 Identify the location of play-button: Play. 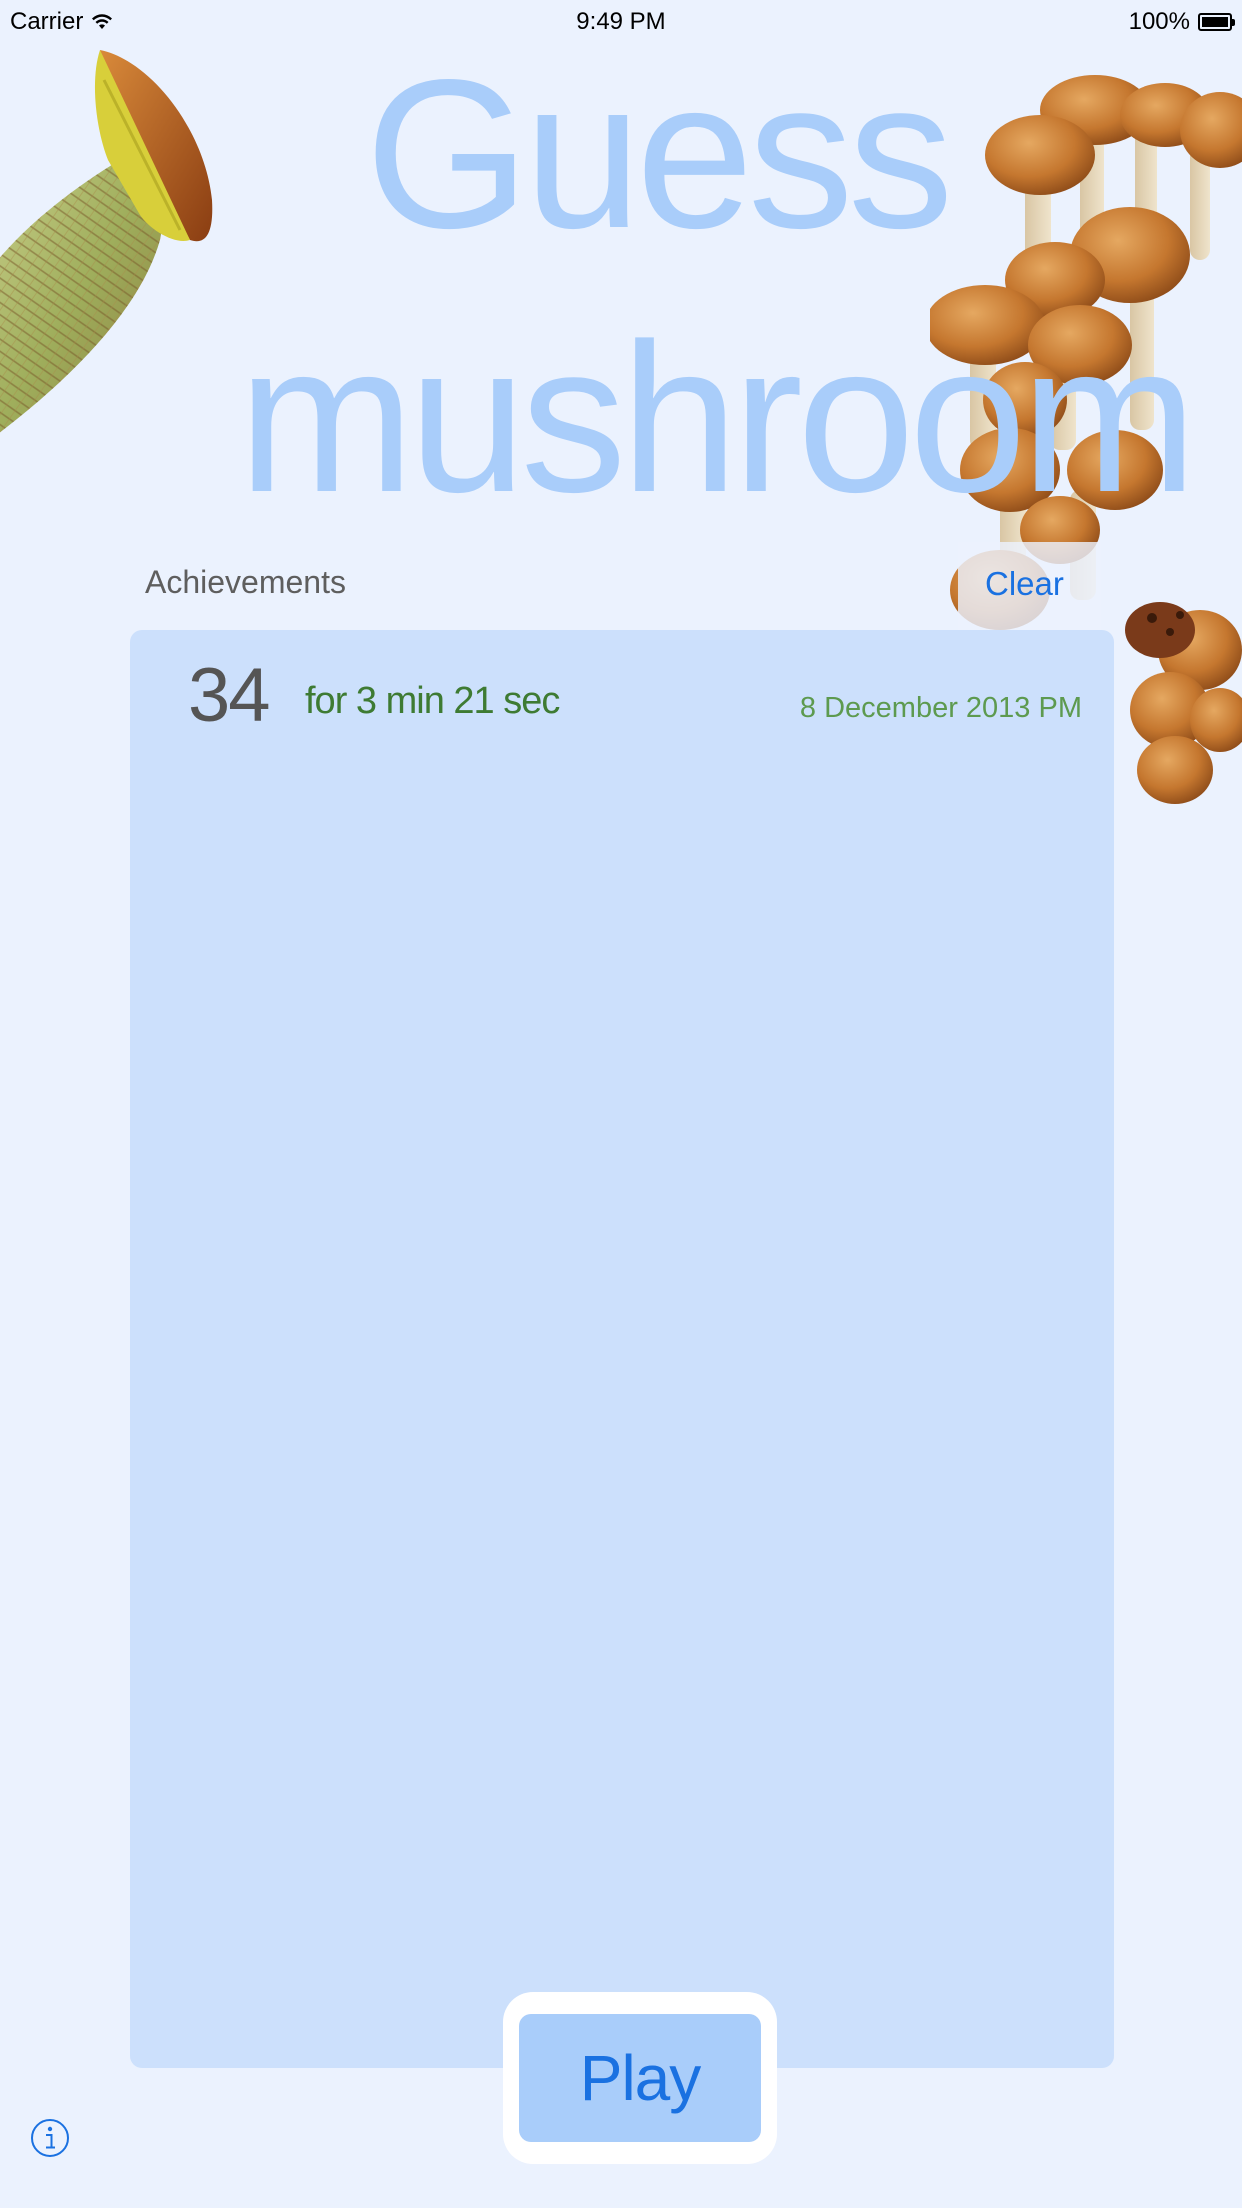
(640, 2078).